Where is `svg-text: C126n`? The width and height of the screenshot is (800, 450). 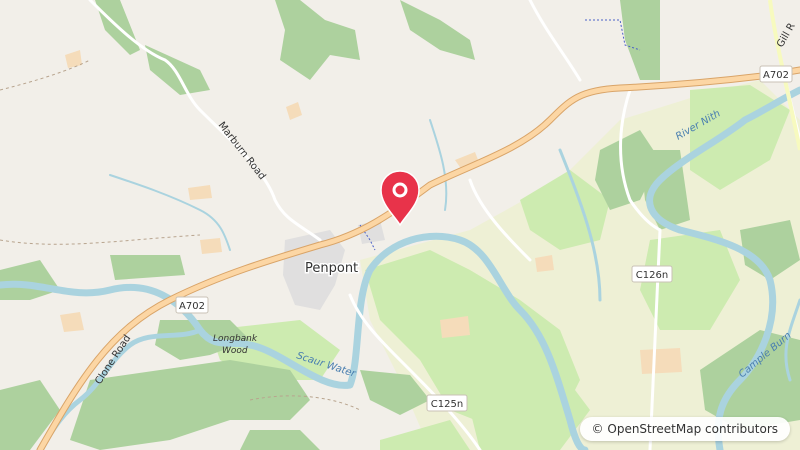
svg-text: C126n is located at coordinates (652, 275).